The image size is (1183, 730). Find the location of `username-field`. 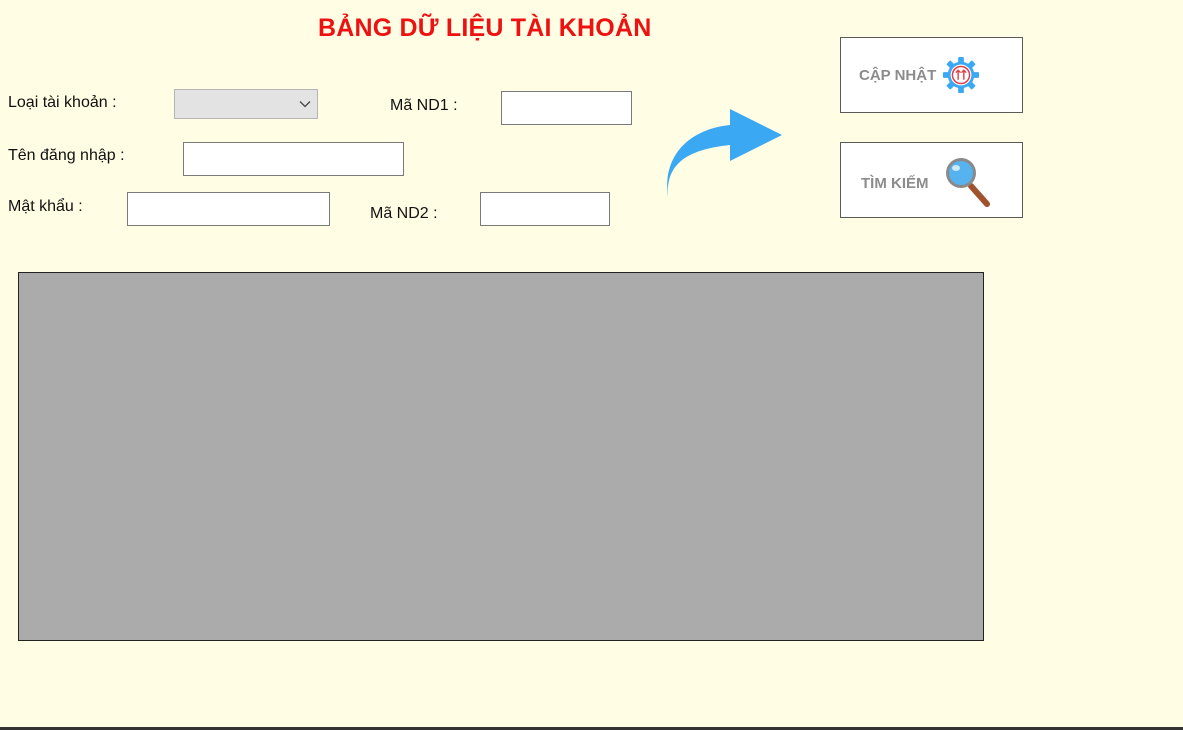

username-field is located at coordinates (293, 159).